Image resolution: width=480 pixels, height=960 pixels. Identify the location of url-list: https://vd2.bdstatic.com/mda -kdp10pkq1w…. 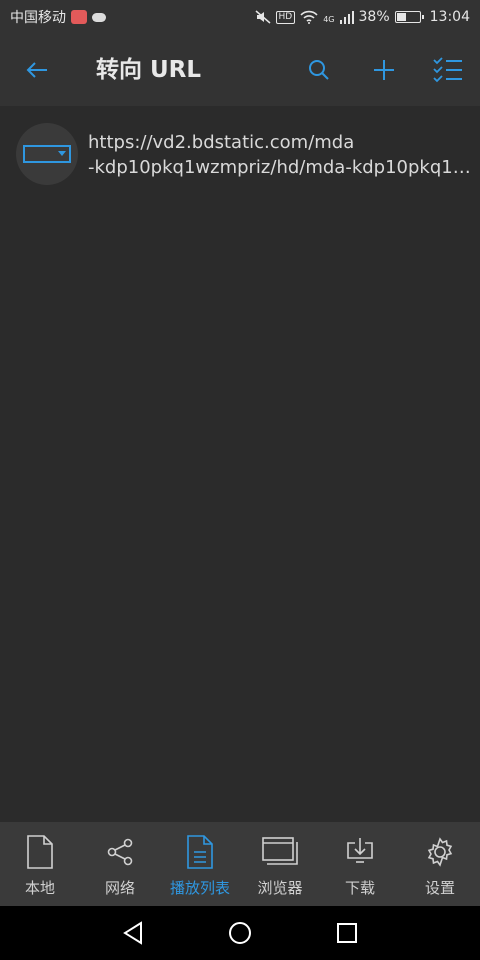
(240, 154).